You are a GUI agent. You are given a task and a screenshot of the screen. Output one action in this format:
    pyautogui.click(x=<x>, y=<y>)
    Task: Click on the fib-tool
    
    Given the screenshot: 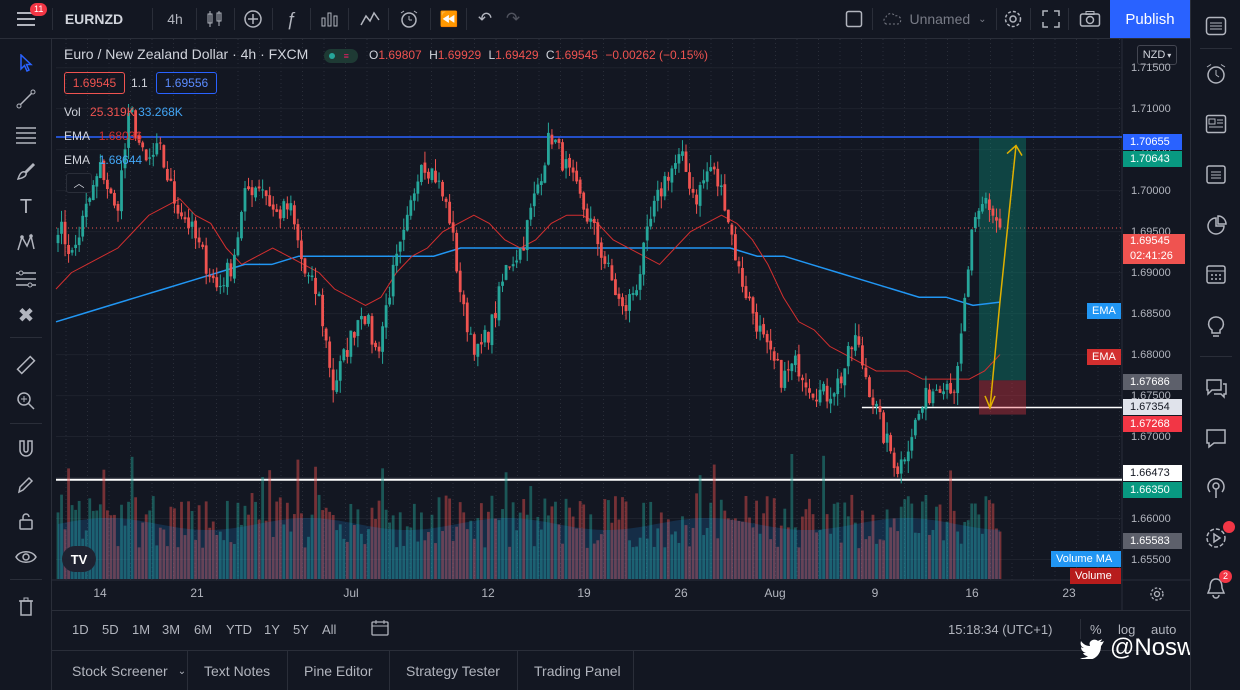 What is the action you would take?
    pyautogui.click(x=26, y=135)
    